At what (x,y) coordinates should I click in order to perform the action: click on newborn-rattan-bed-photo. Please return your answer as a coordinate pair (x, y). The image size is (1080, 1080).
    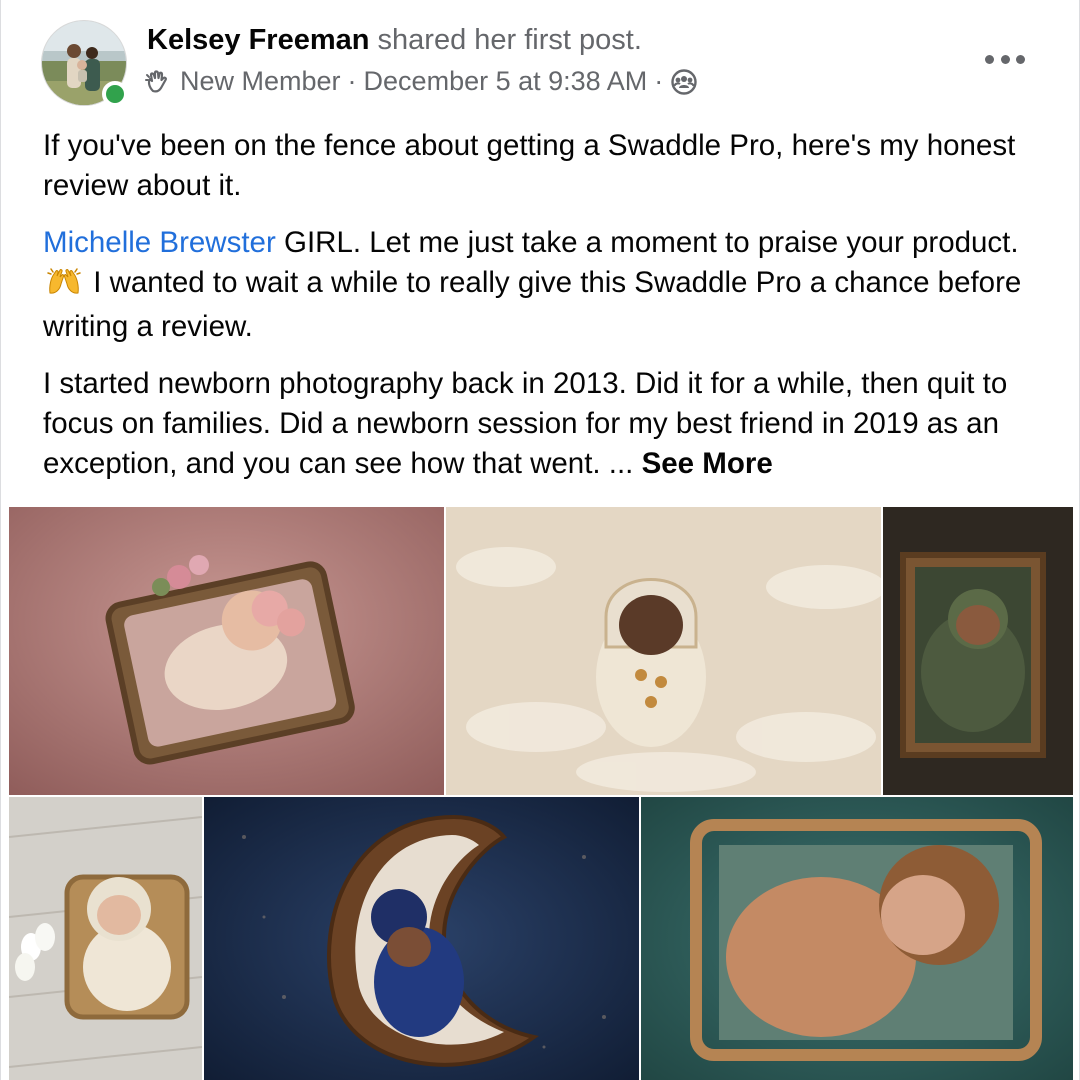
    Looking at the image, I should click on (857, 938).